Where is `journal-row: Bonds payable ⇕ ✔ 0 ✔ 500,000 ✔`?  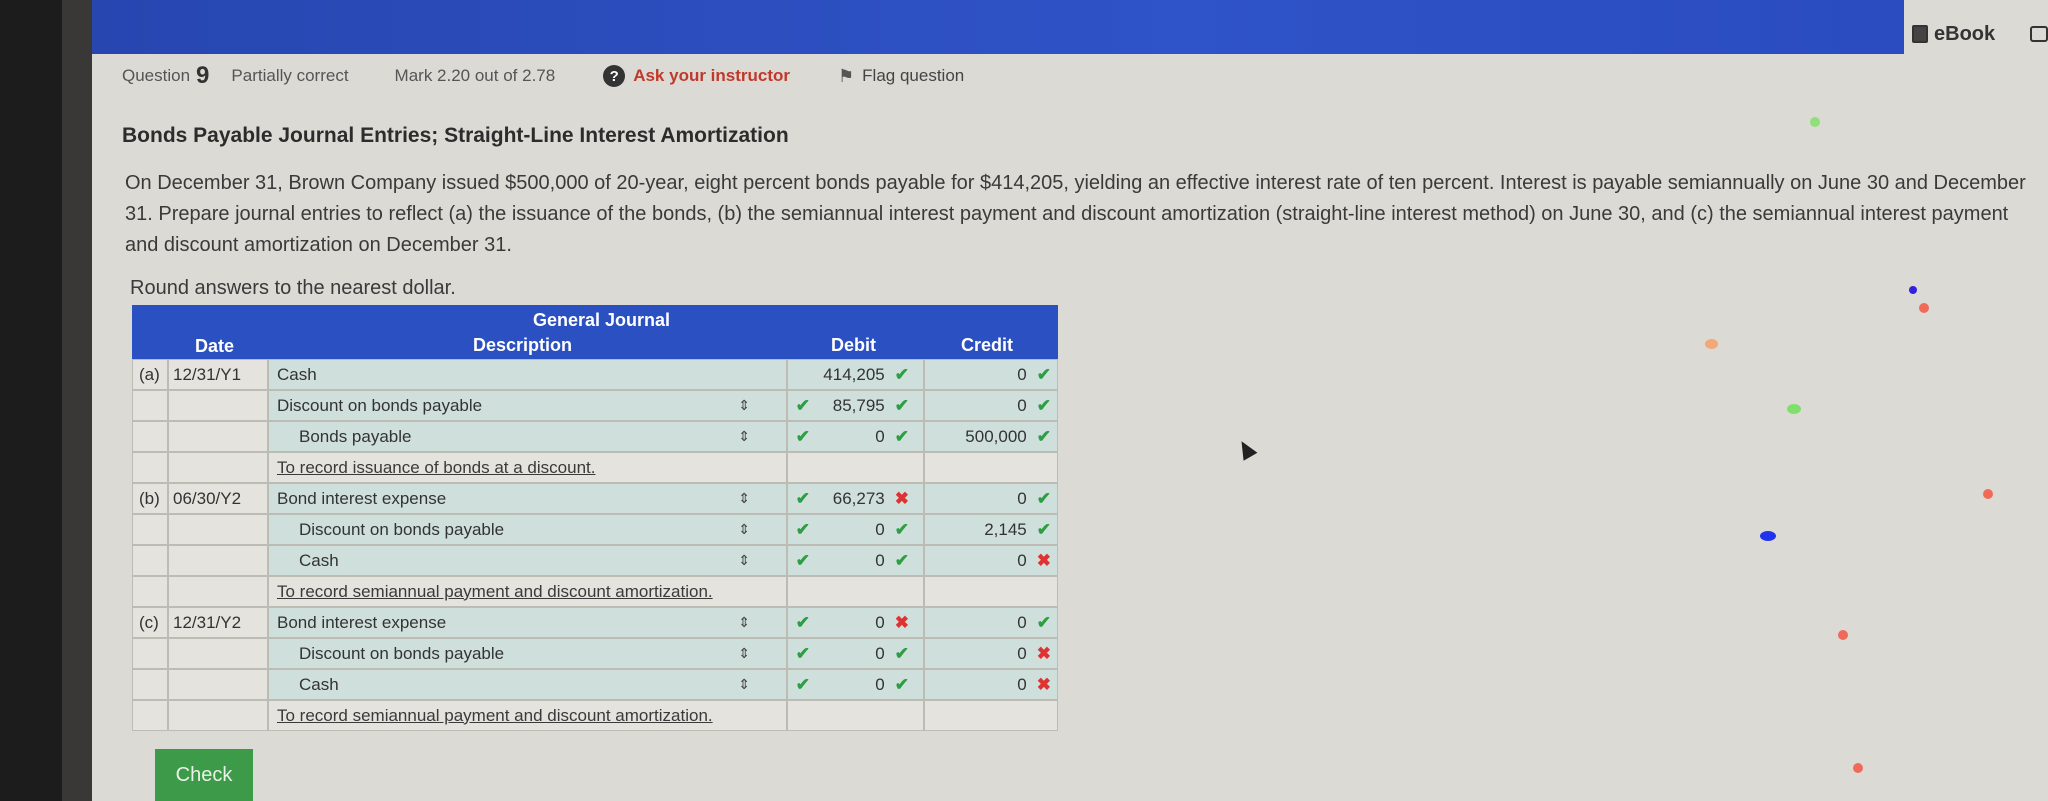
journal-row: Bonds payable ⇕ ✔ 0 ✔ 500,000 ✔ is located at coordinates (595, 436).